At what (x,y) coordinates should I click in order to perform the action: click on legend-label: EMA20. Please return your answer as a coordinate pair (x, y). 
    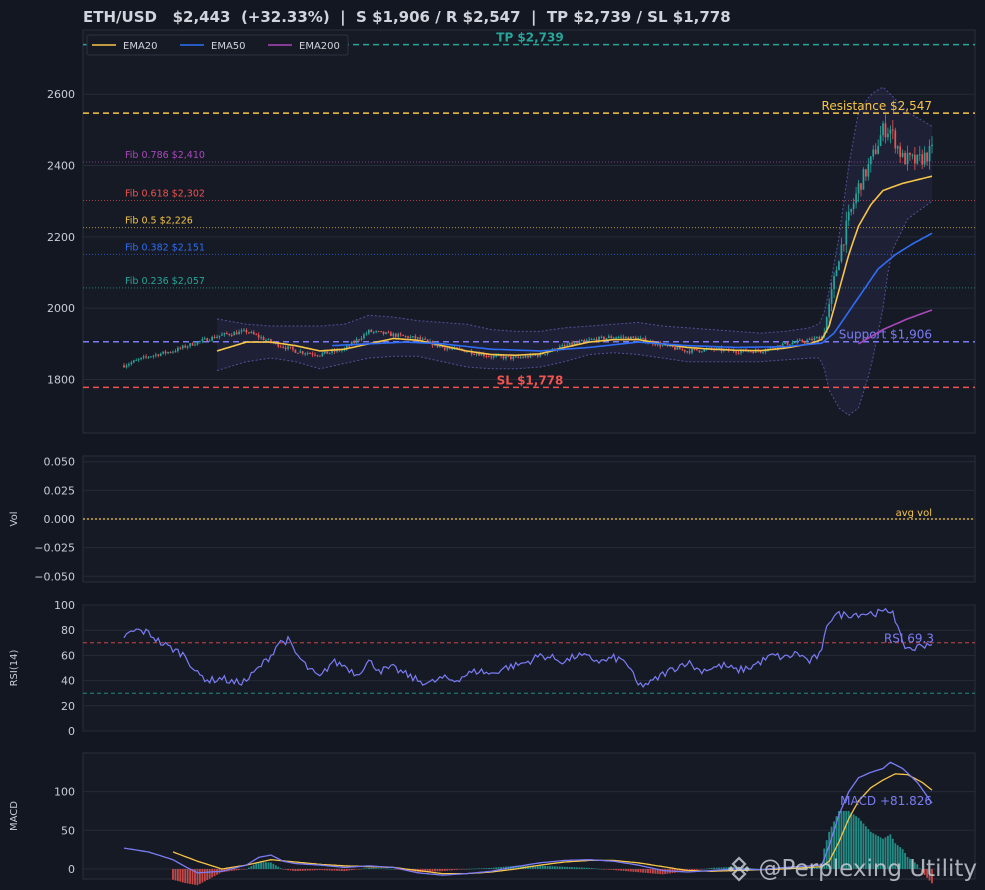
    Looking at the image, I should click on (140, 46).